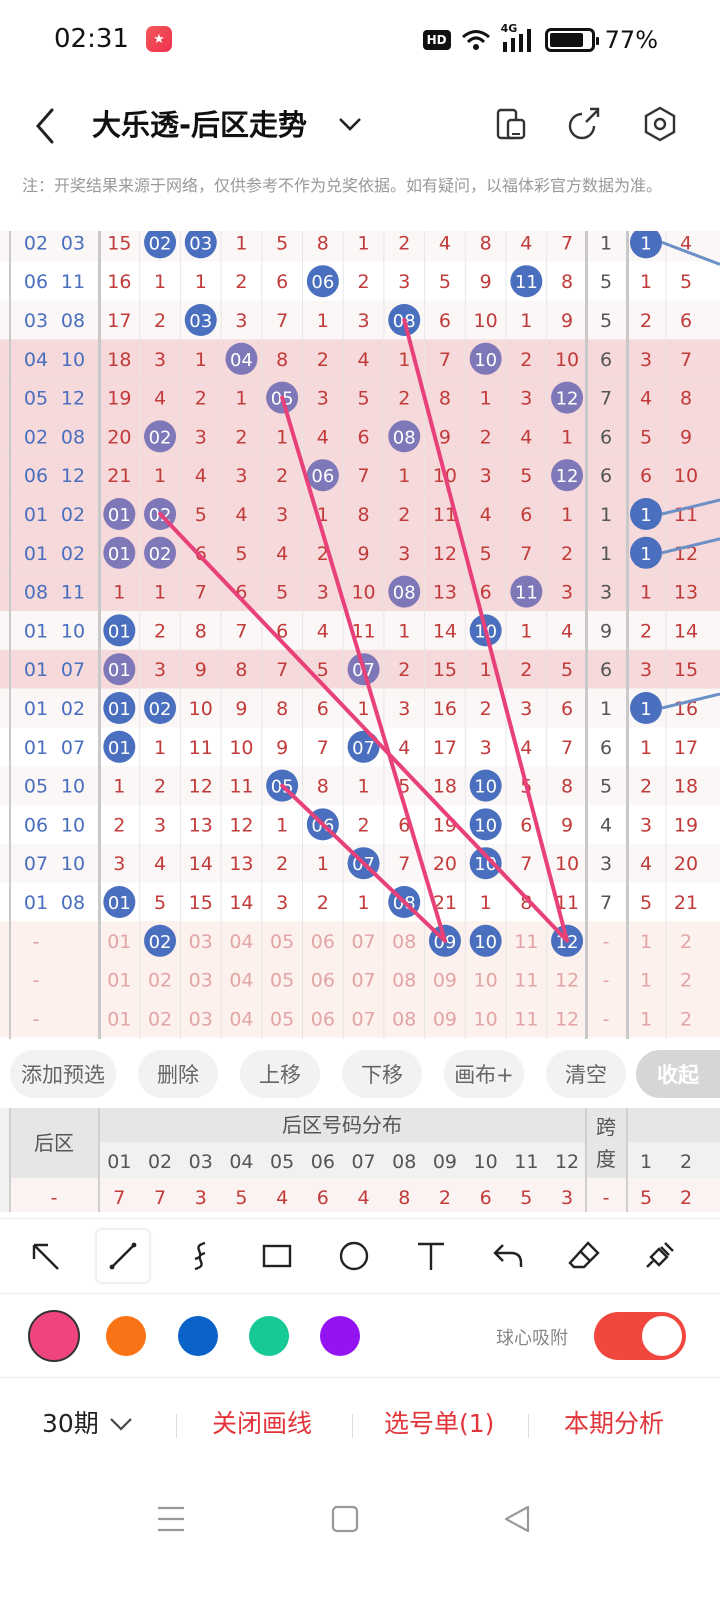 The height and width of the screenshot is (1604, 720). Describe the element at coordinates (200, 1256) in the screenshot. I see `curve-tool-icon` at that location.